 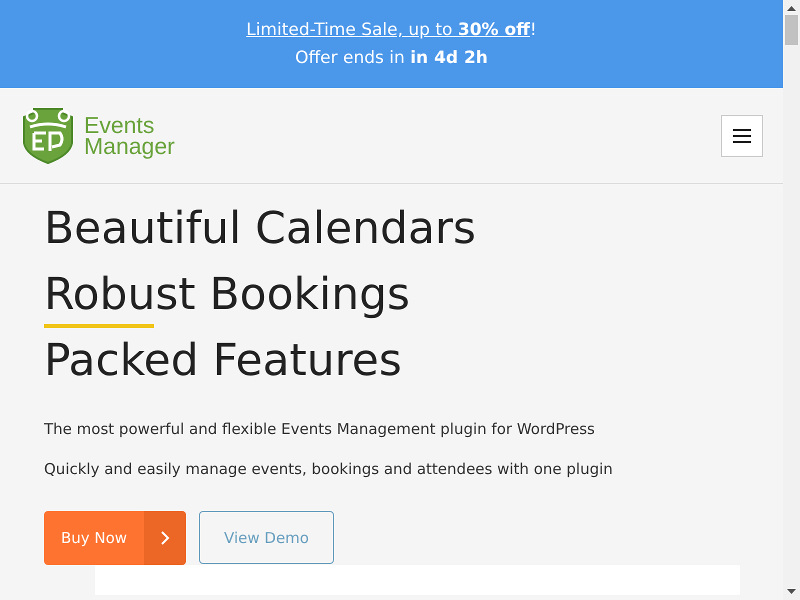 I want to click on scroll-down-icon, so click(x=791, y=591).